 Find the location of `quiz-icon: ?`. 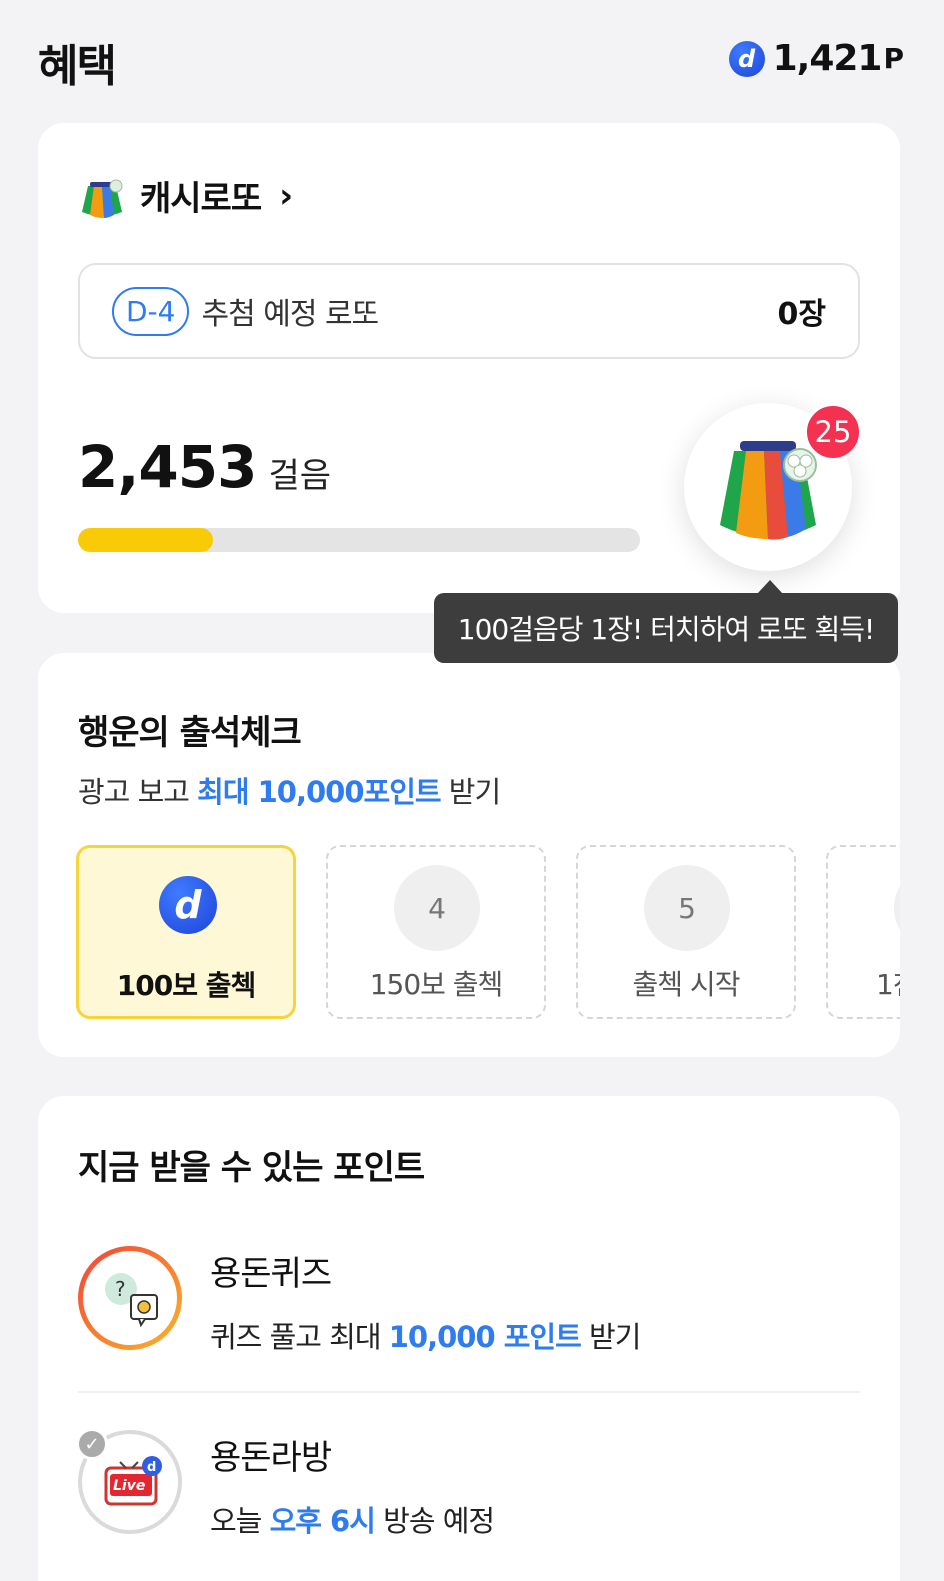

quiz-icon: ? is located at coordinates (130, 1298).